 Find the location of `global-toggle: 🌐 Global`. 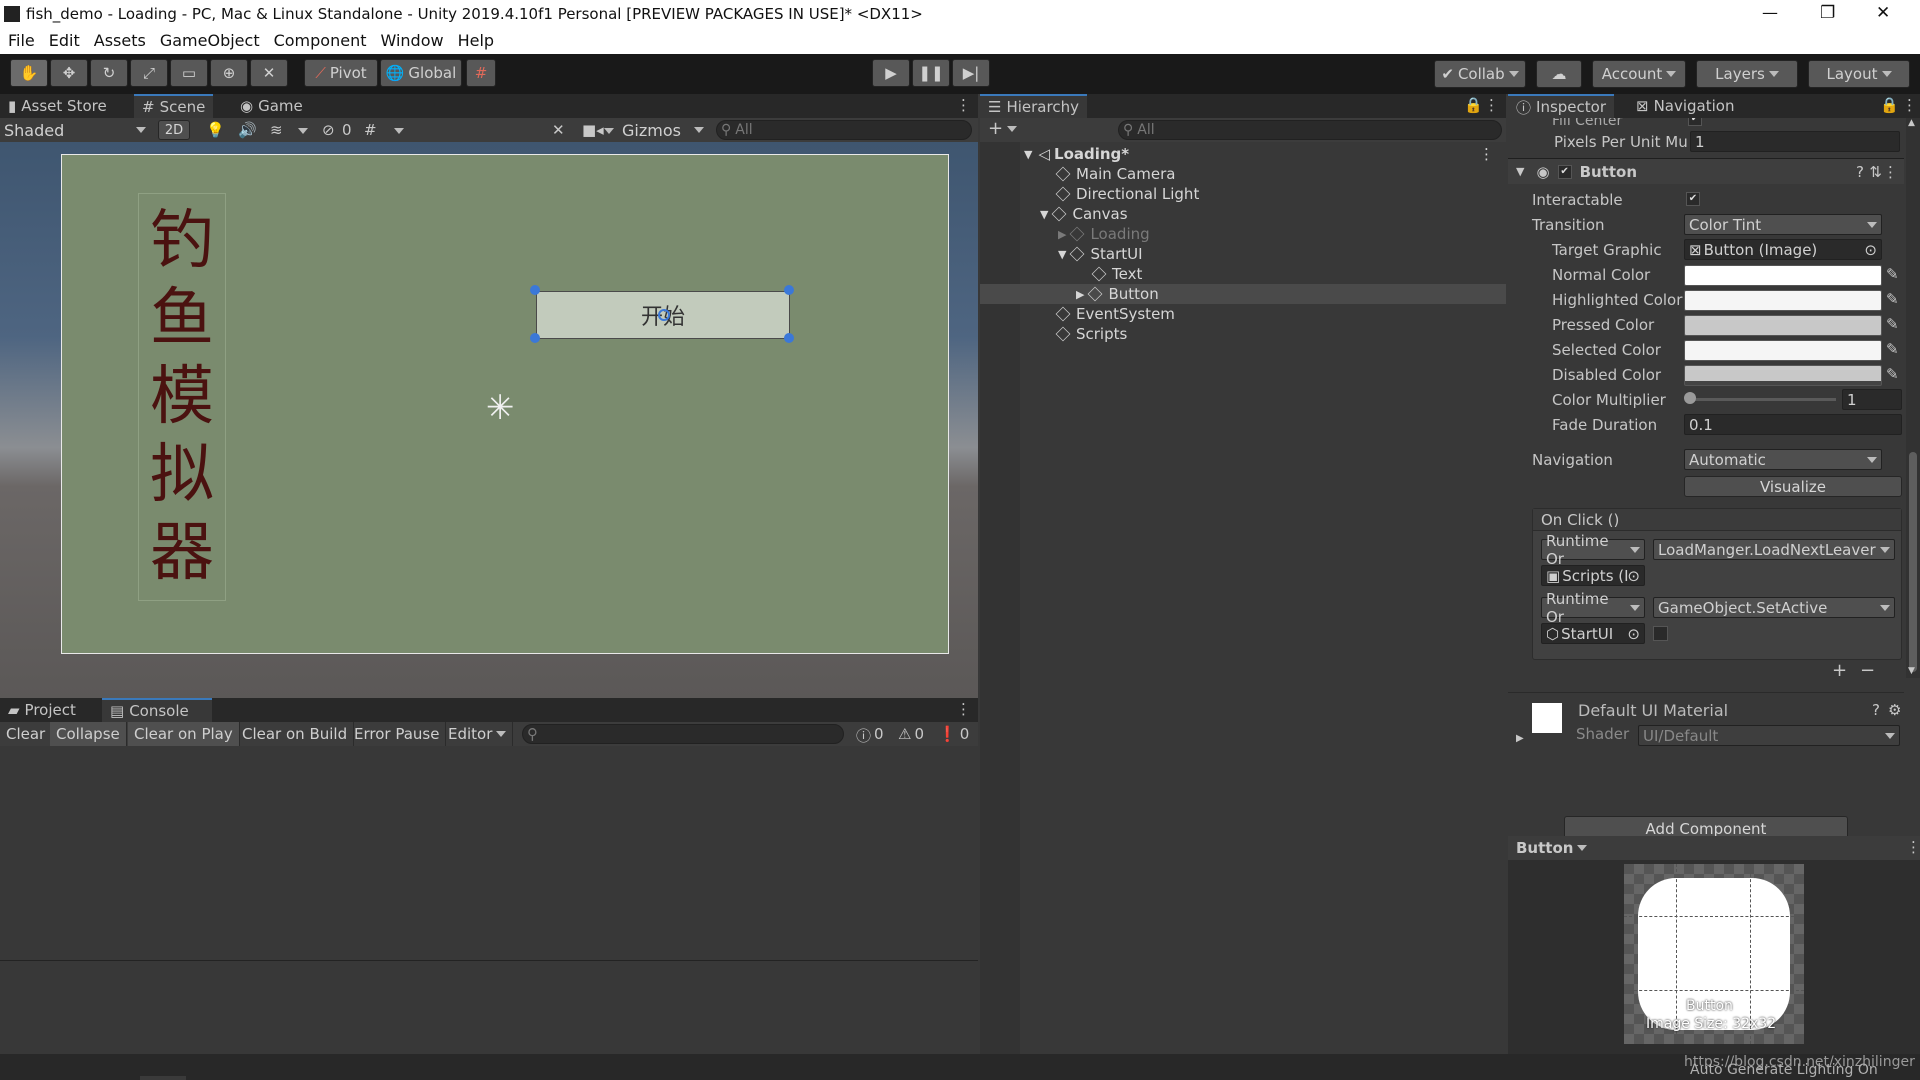

global-toggle: 🌐 Global is located at coordinates (421, 73).